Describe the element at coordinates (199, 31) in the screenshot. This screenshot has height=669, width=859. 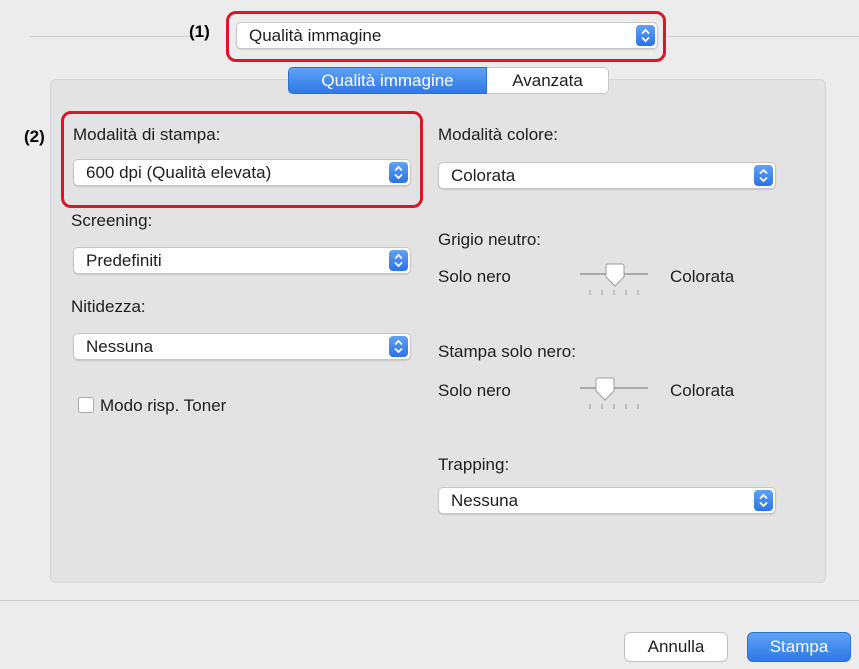
I see `callout-1-label: (1)` at that location.